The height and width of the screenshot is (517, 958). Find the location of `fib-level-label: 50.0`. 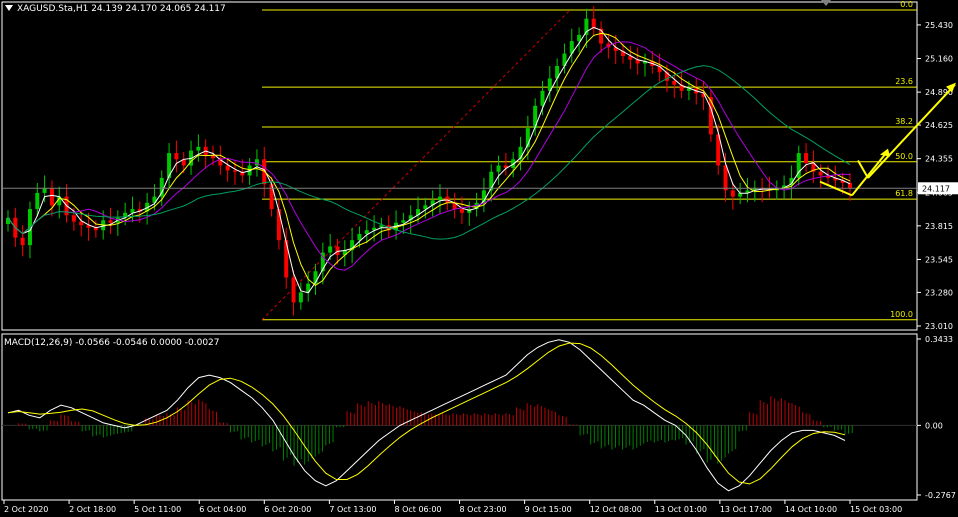

fib-level-label: 50.0 is located at coordinates (904, 156).